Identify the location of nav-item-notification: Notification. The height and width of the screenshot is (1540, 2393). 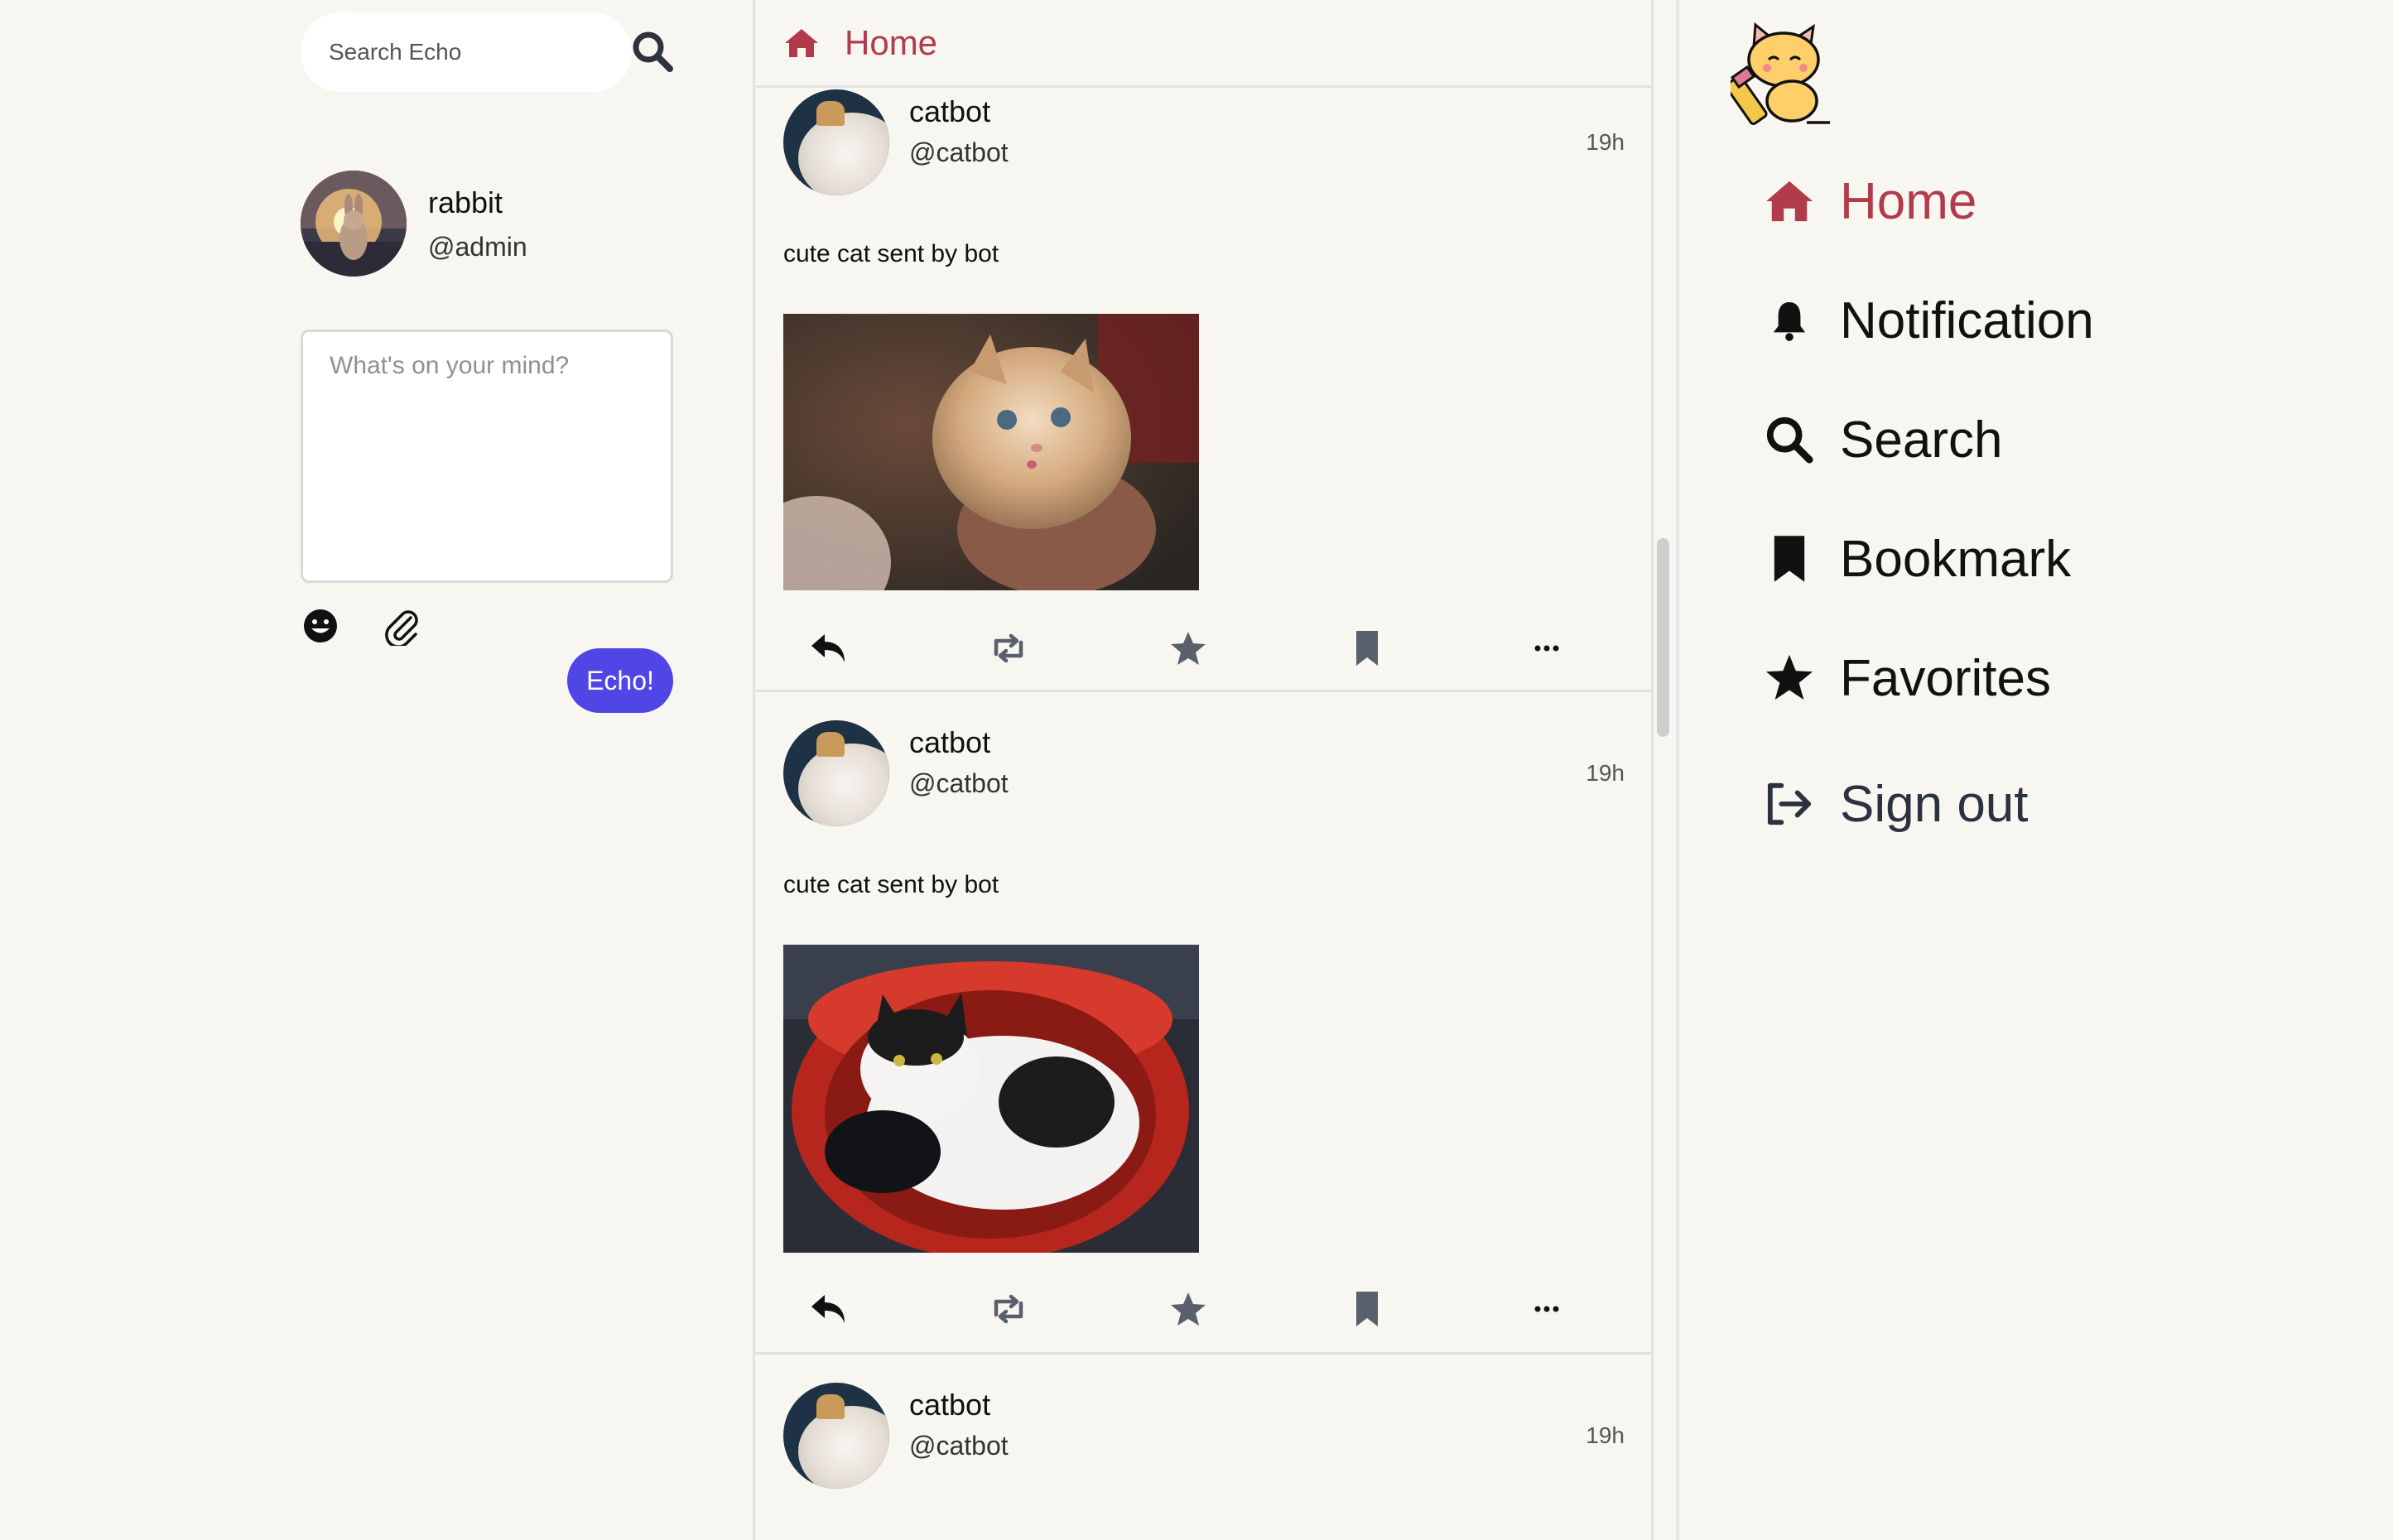
(1994, 320).